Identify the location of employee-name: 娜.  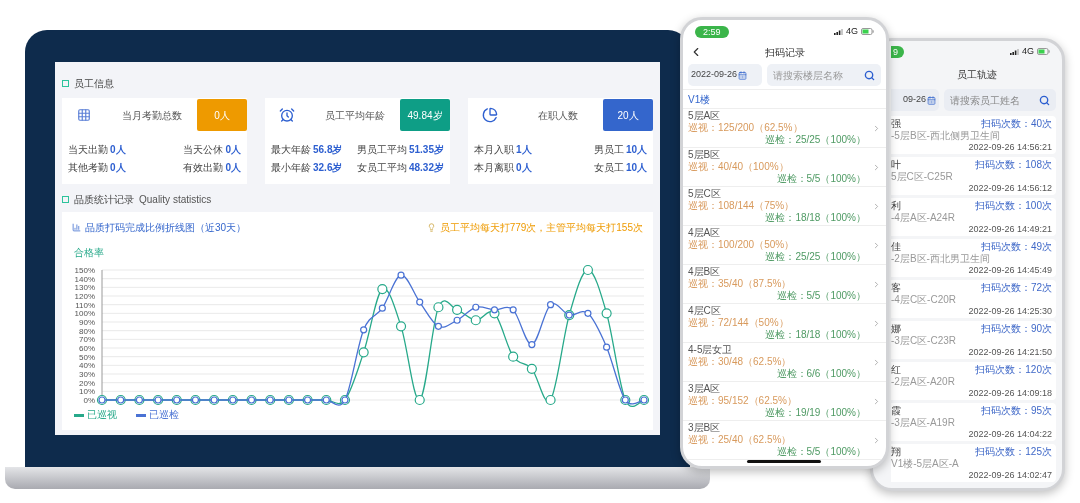
(896, 328).